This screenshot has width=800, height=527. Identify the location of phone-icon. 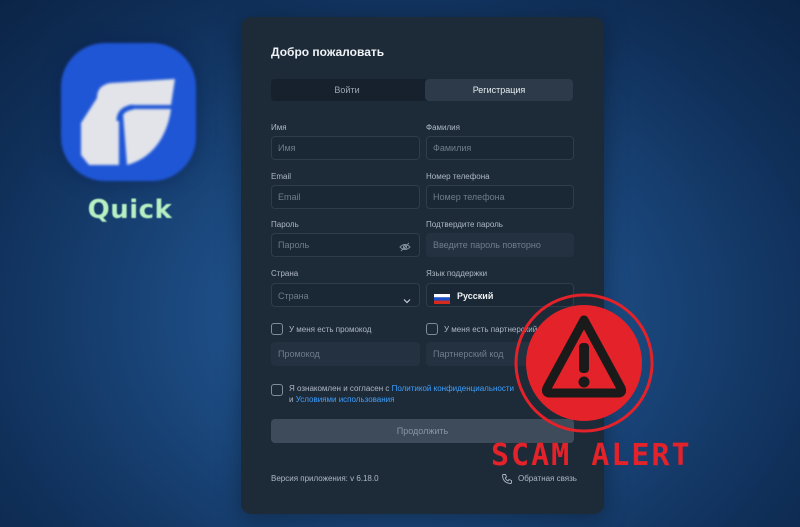
(507, 479).